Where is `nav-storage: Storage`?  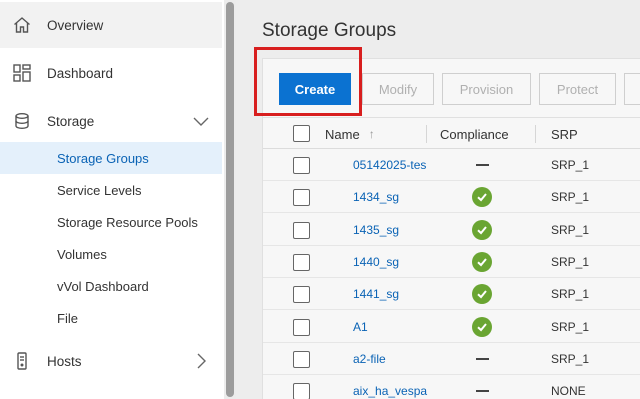
nav-storage: Storage is located at coordinates (111, 121).